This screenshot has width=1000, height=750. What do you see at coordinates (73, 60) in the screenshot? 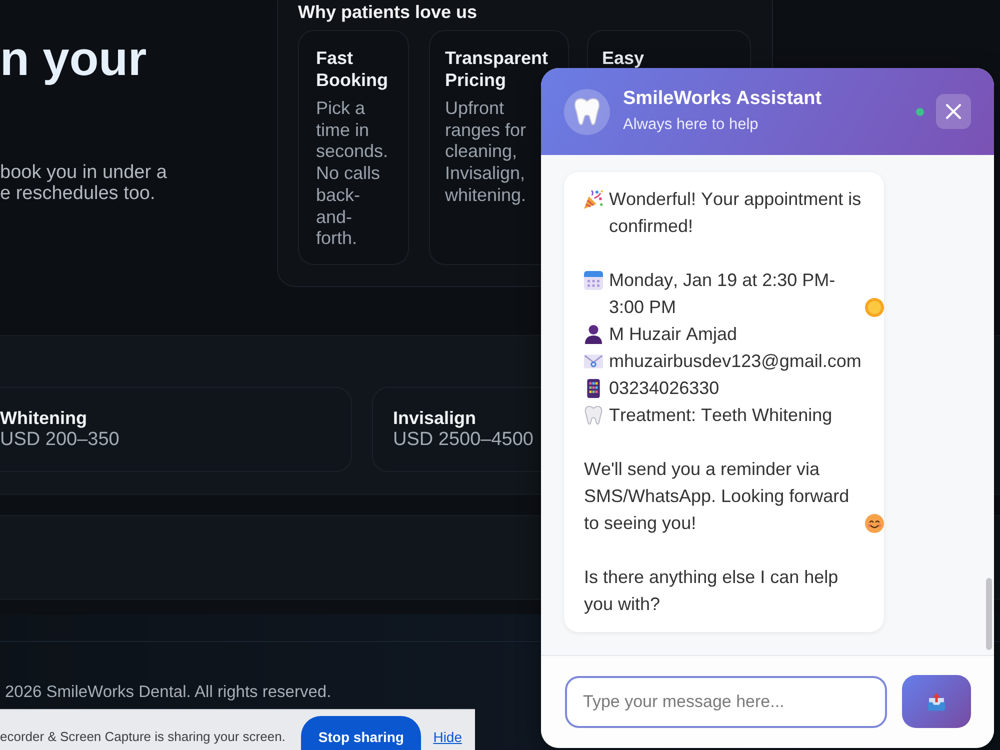
I see `hero-heading: n your` at bounding box center [73, 60].